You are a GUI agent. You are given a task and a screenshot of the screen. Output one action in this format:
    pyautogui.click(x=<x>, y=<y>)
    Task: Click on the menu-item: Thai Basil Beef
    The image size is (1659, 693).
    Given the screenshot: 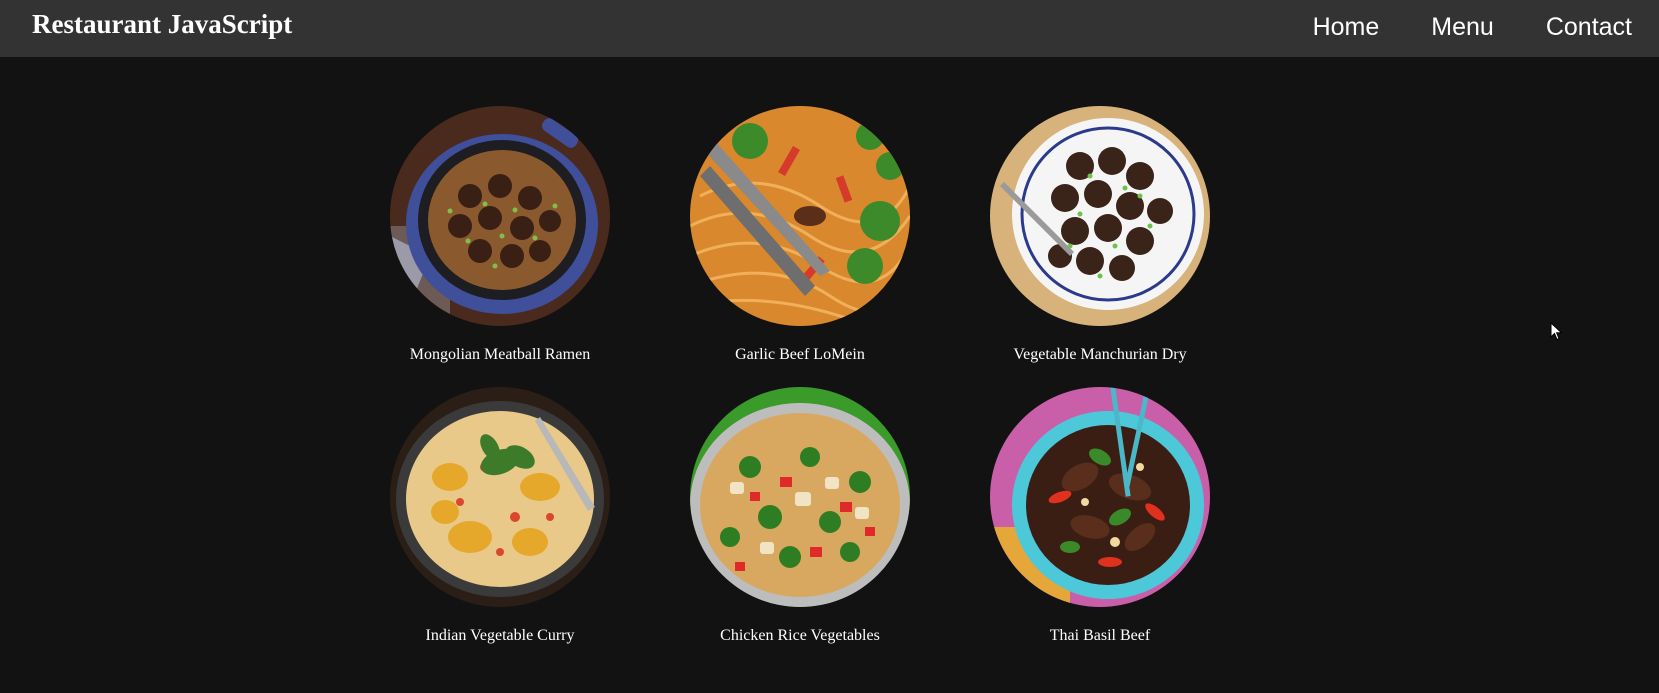 What is the action you would take?
    pyautogui.click(x=1100, y=516)
    